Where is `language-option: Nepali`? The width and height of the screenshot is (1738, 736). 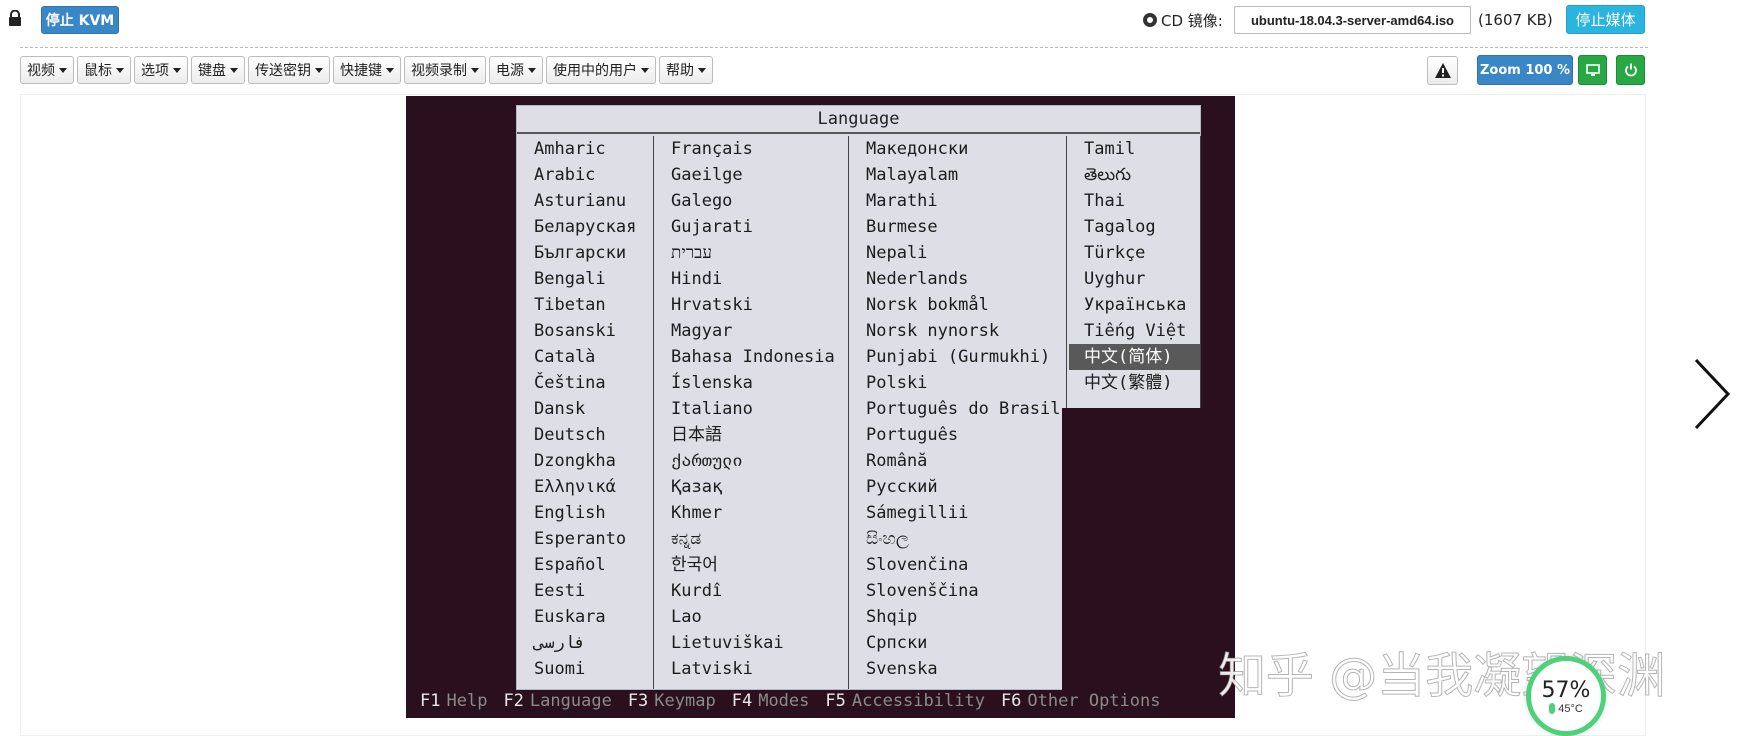
language-option: Nepali is located at coordinates (957, 253).